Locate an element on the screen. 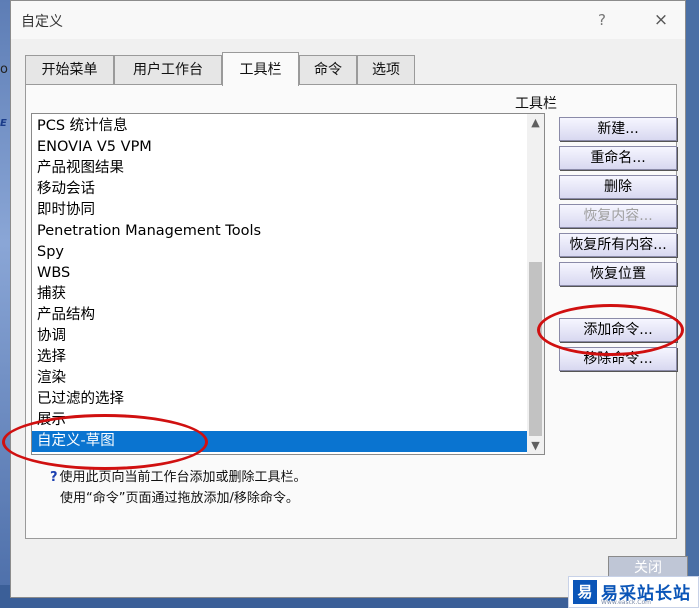 The image size is (699, 608). list-item: Spy is located at coordinates (280, 252).